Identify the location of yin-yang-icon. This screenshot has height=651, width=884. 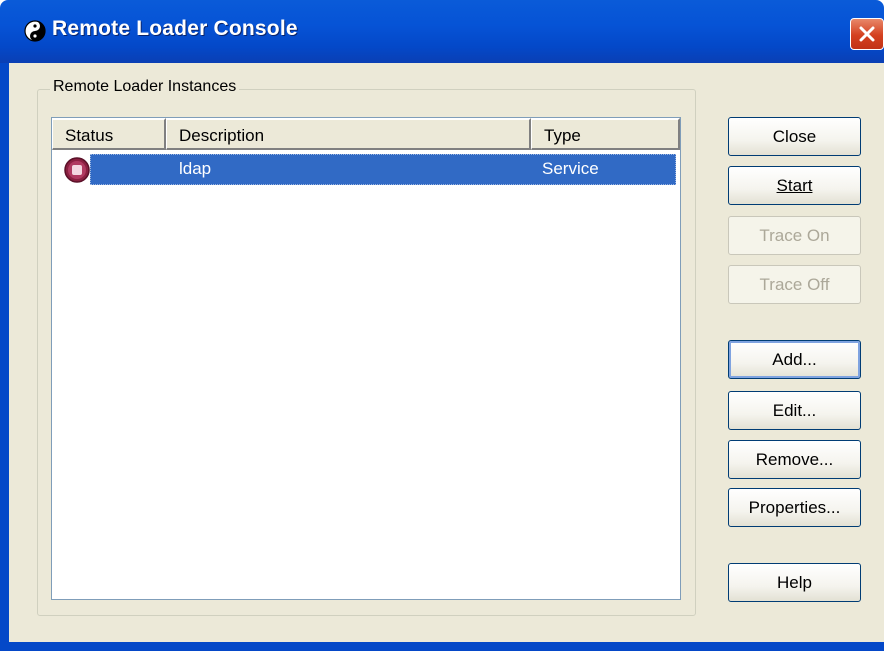
(35, 31).